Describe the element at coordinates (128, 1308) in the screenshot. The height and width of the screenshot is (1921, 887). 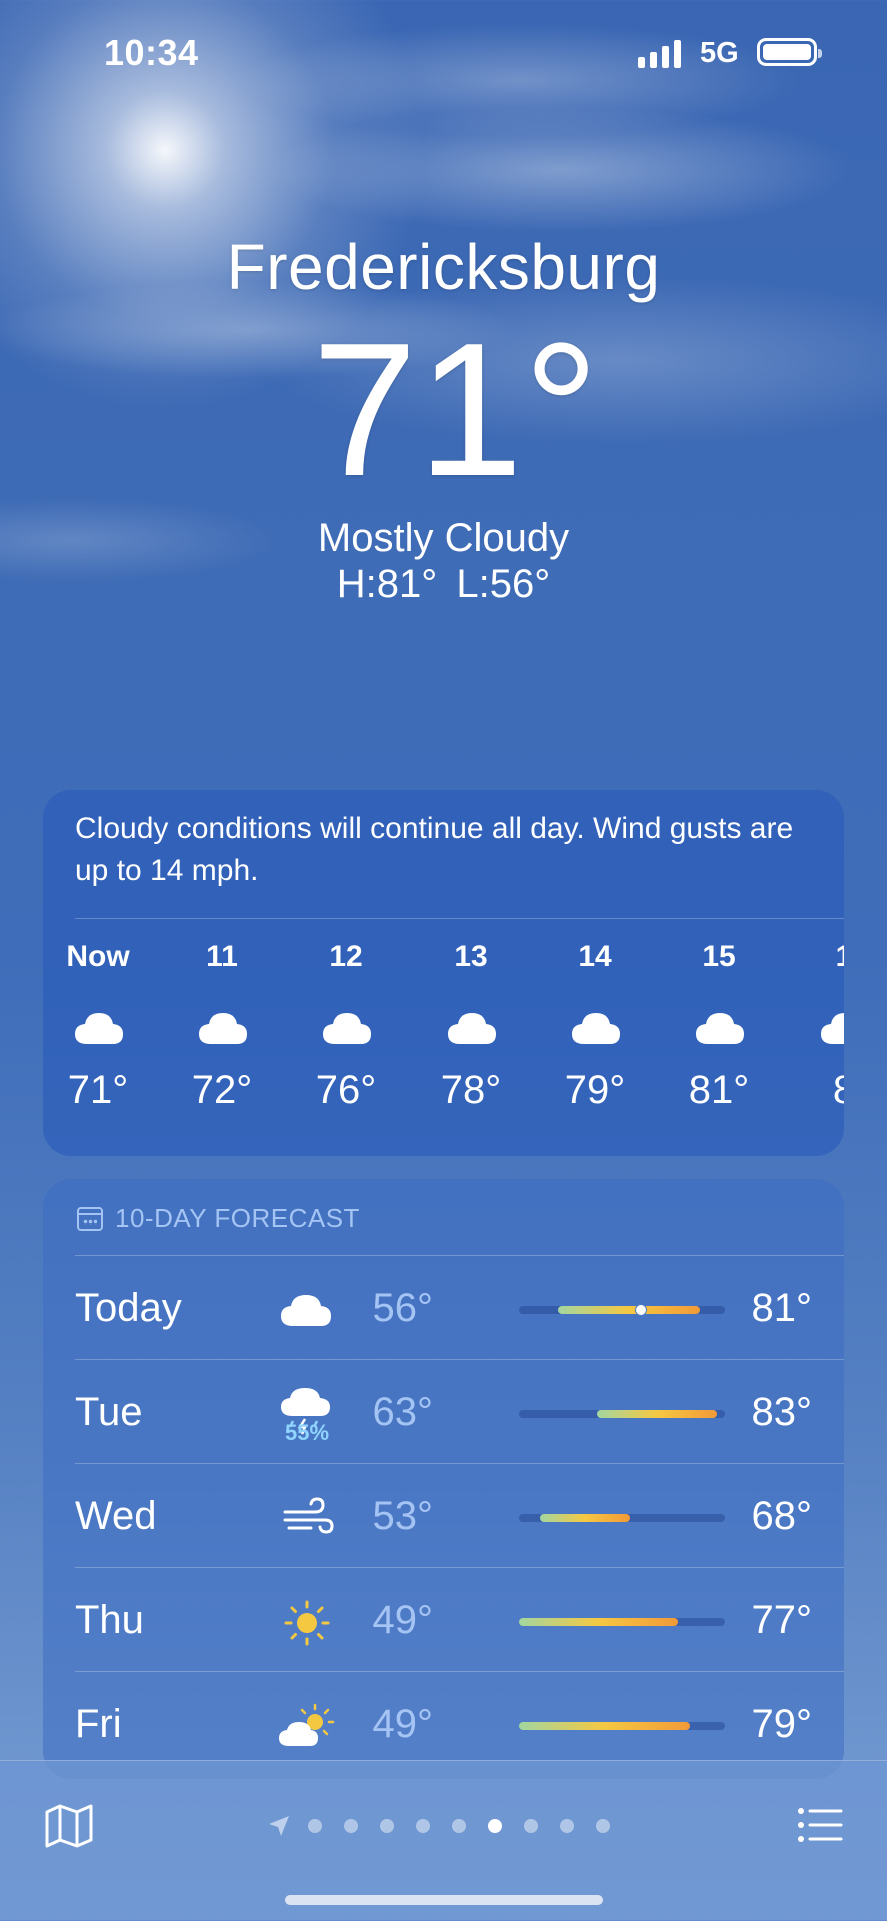
I see `forecast-day: Today` at that location.